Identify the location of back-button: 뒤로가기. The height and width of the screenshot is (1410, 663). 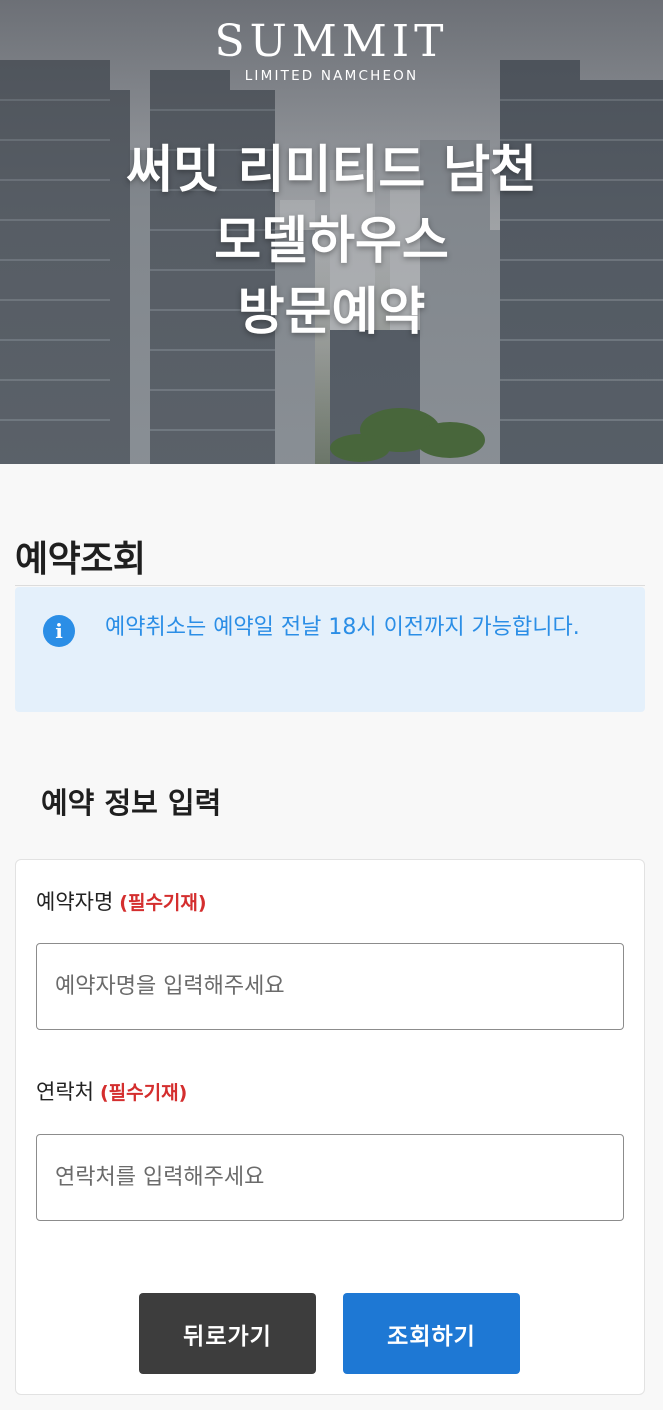
(227, 1333).